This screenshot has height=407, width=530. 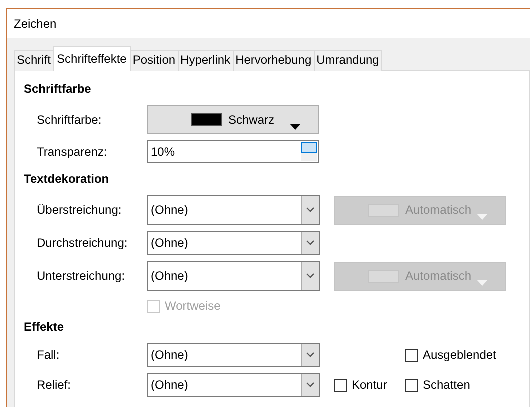 What do you see at coordinates (92, 58) in the screenshot?
I see `tab: Schrifteffekte` at bounding box center [92, 58].